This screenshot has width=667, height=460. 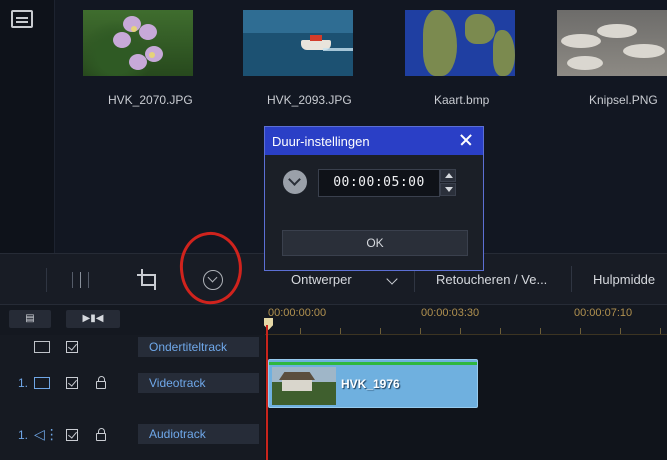 What do you see at coordinates (448, 175) in the screenshot?
I see `increment-button` at bounding box center [448, 175].